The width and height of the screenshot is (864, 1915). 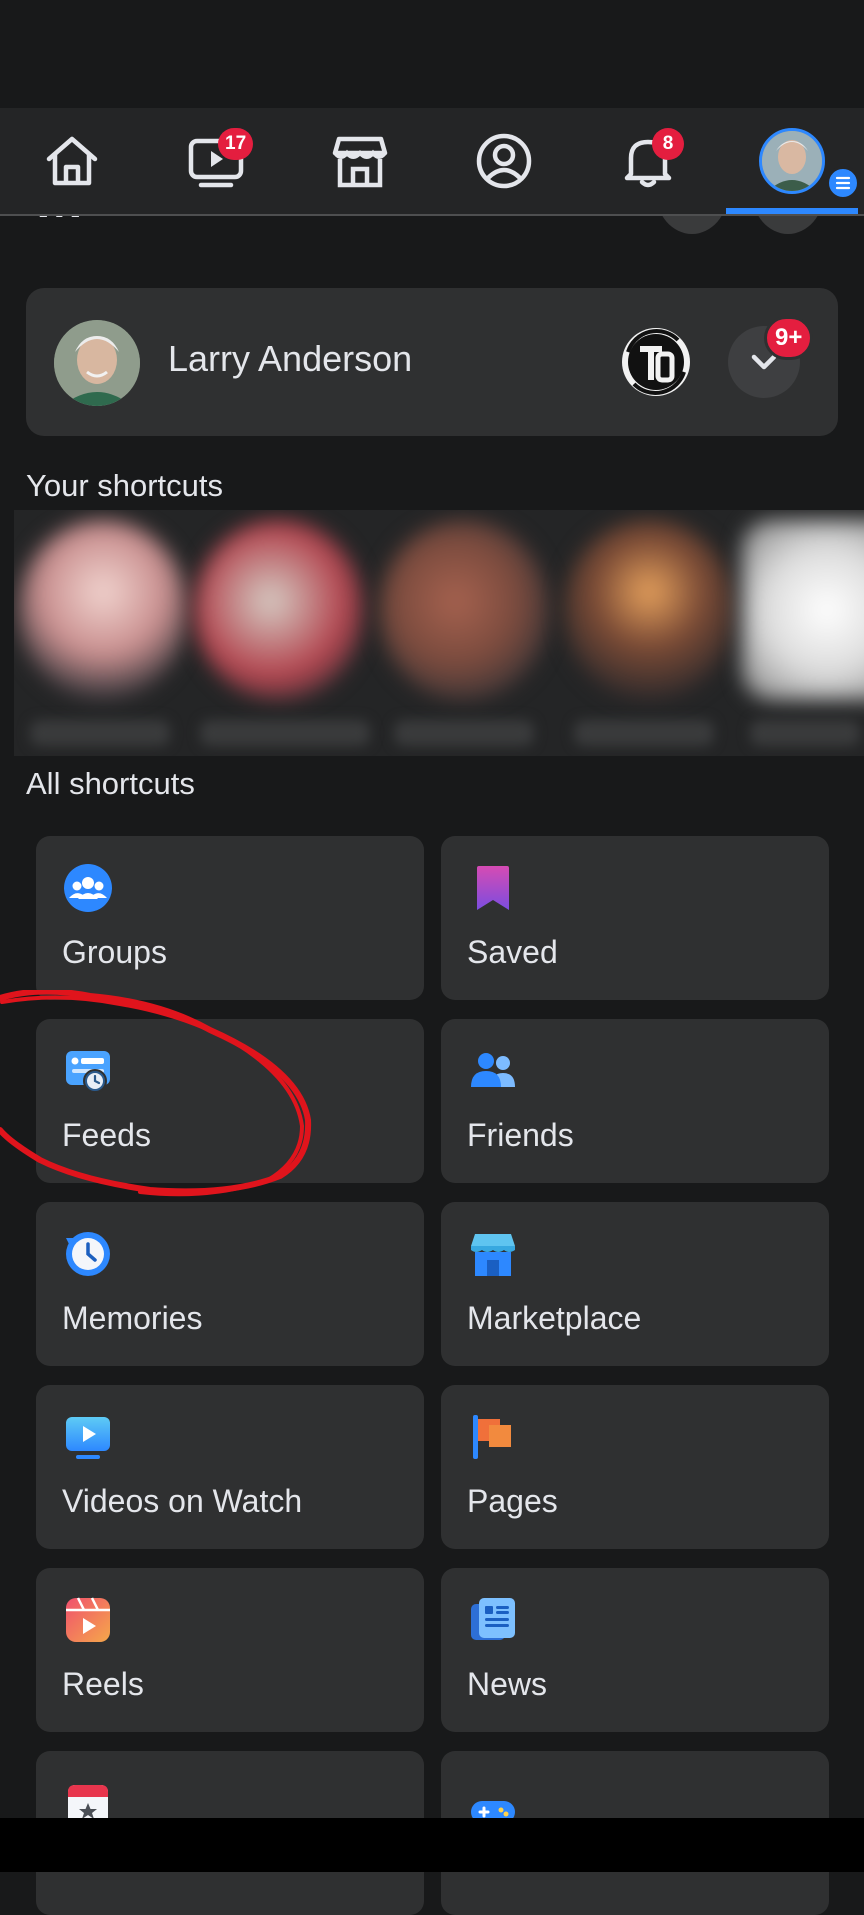 What do you see at coordinates (230, 1650) in the screenshot?
I see `tile-reels: Reels` at bounding box center [230, 1650].